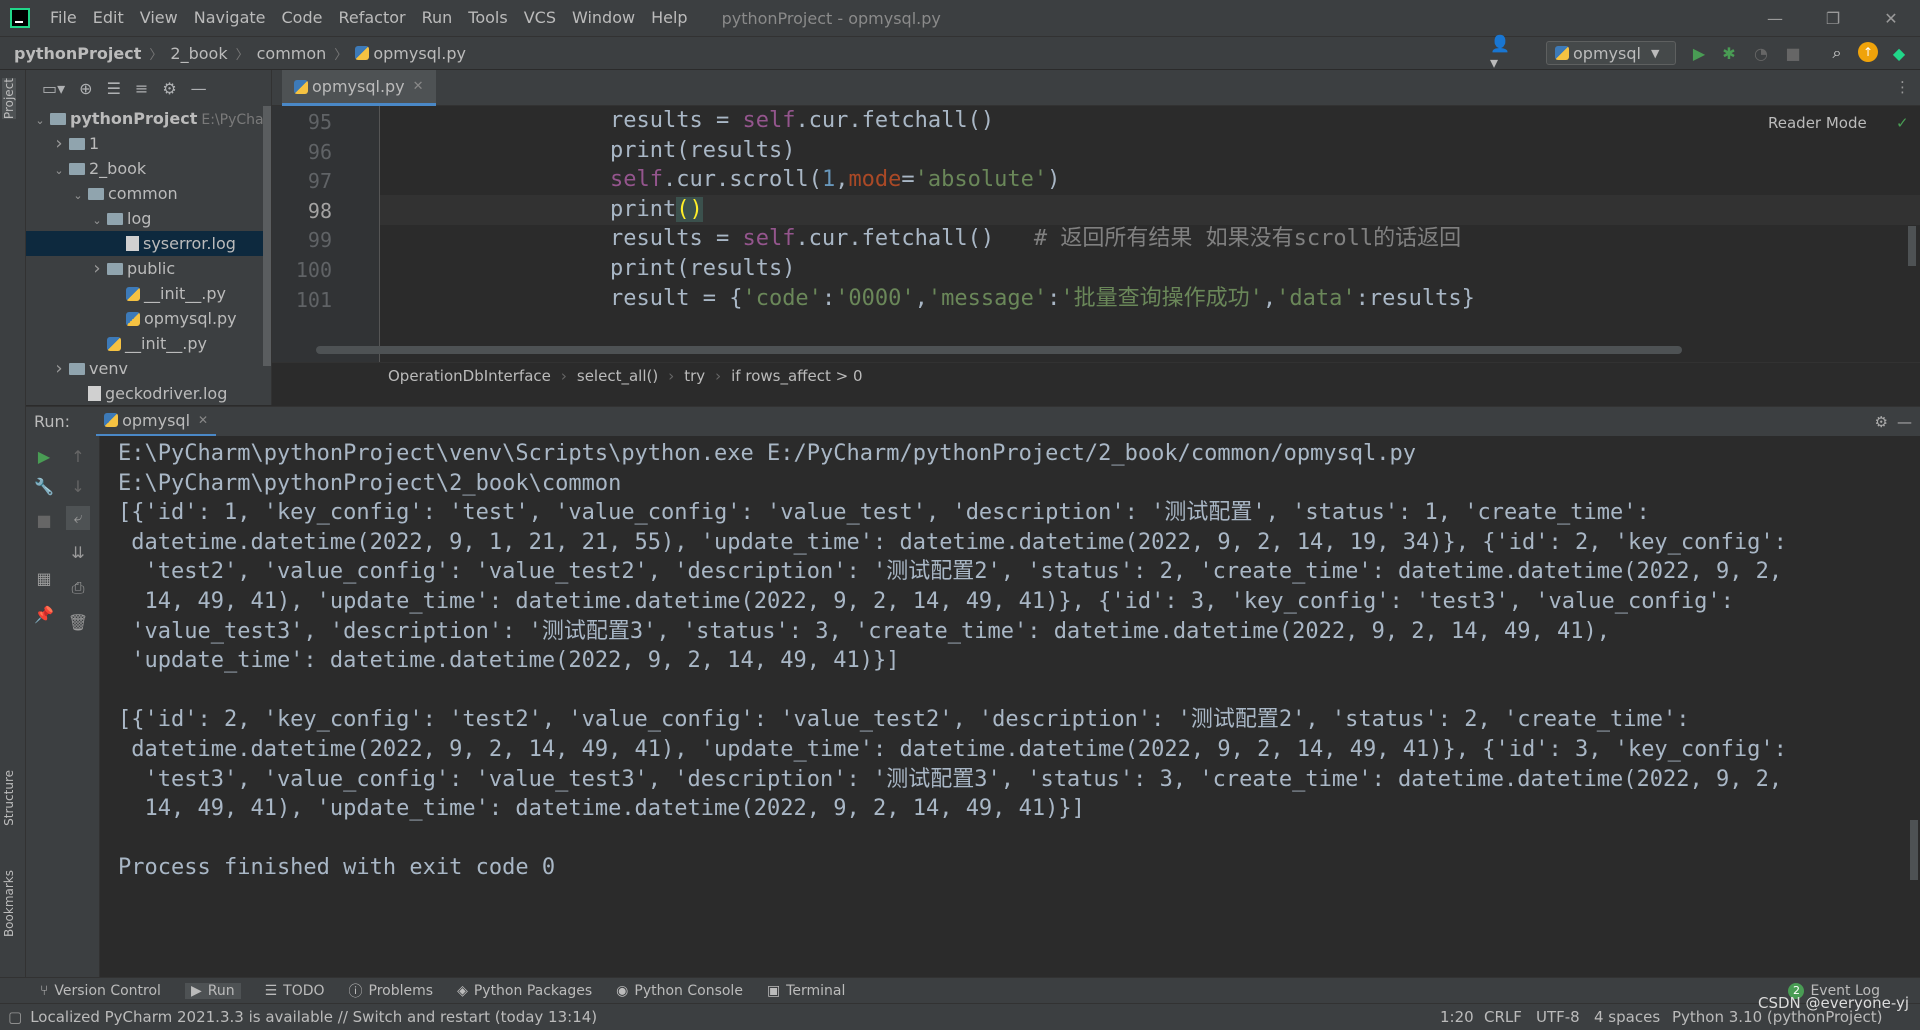 Image resolution: width=1920 pixels, height=1030 pixels. Describe the element at coordinates (148, 118) in the screenshot. I see `tree-item: ⌄ pythonProjectE:\PyCharm` at that location.